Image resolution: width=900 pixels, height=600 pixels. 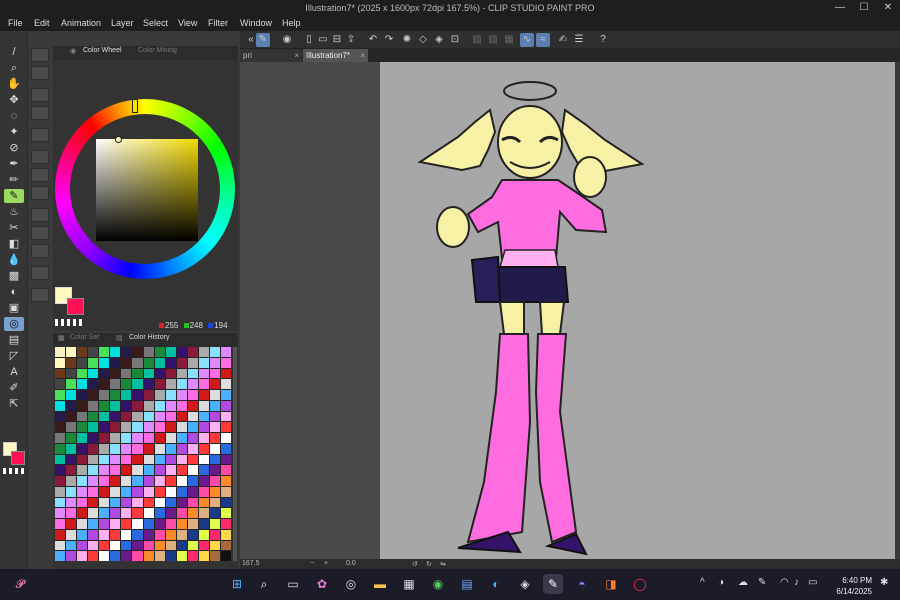 What do you see at coordinates (155, 23) in the screenshot?
I see `menu-select: Select` at bounding box center [155, 23].